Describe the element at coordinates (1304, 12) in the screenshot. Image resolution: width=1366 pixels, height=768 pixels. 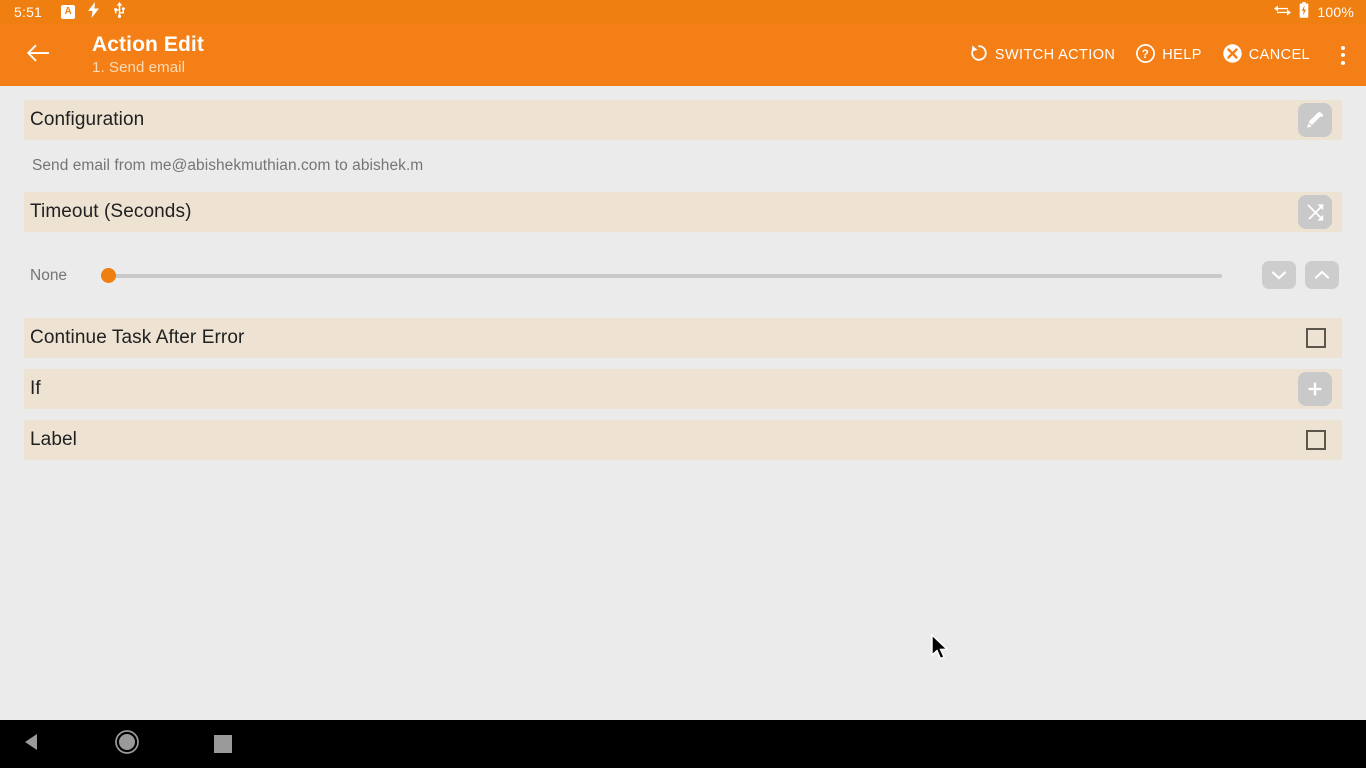
I see `battery-icon` at that location.